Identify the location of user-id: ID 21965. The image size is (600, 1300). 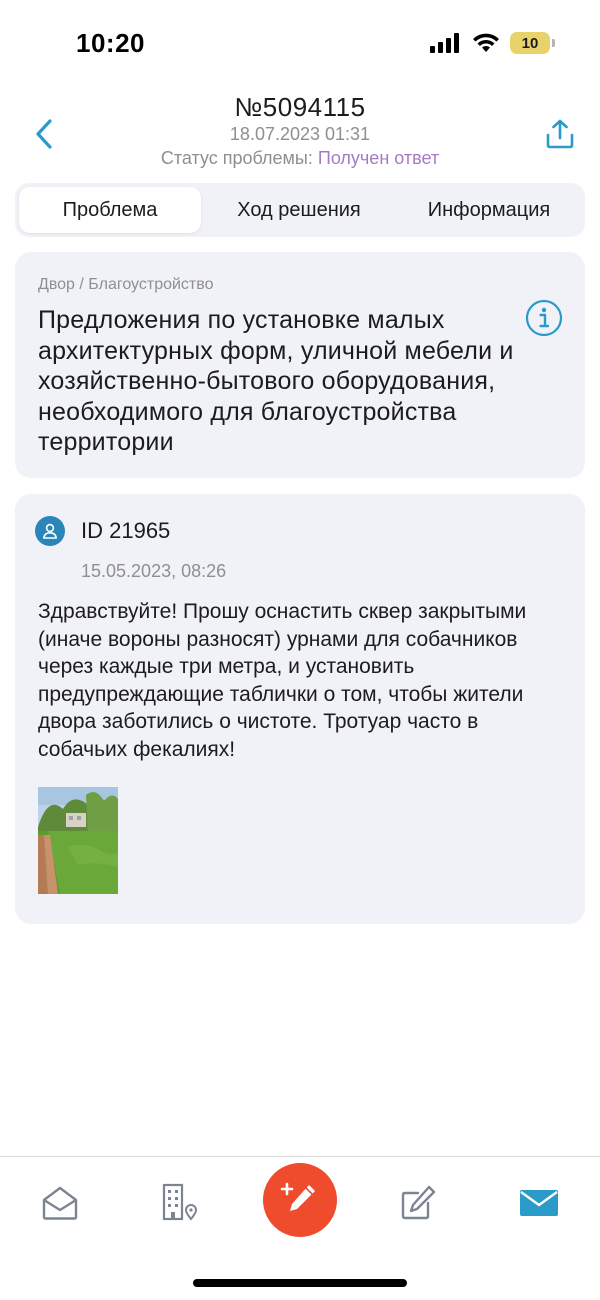
(126, 530).